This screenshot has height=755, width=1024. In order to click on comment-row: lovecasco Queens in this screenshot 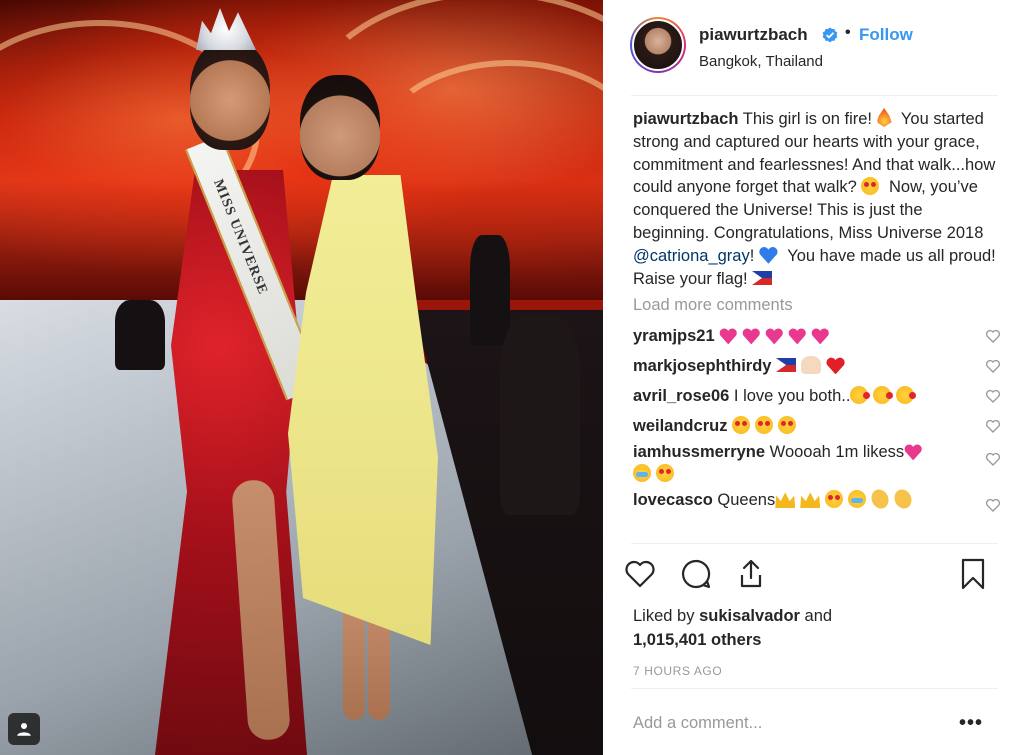, I will do `click(817, 500)`.